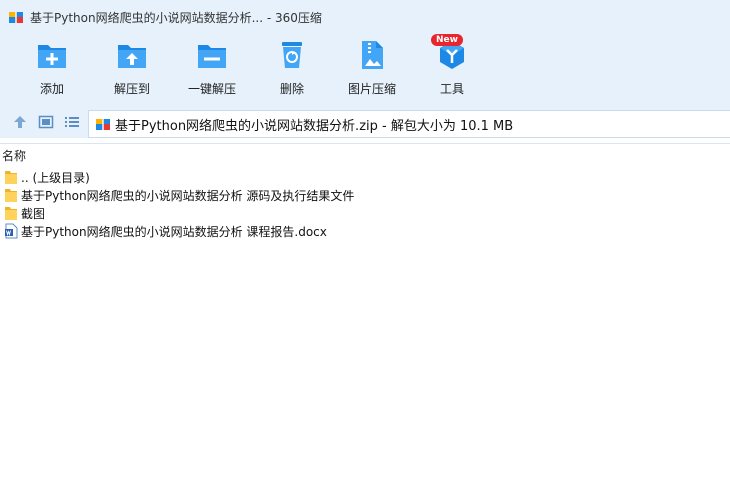  What do you see at coordinates (20, 122) in the screenshot?
I see `up-arrow-icon` at bounding box center [20, 122].